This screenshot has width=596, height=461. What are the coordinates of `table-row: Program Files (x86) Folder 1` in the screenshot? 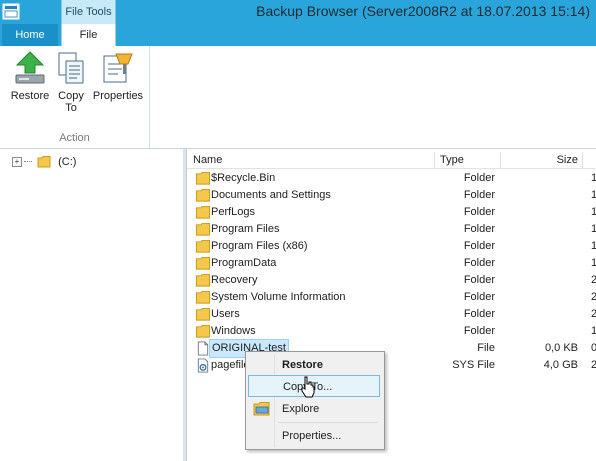 It's located at (391, 246).